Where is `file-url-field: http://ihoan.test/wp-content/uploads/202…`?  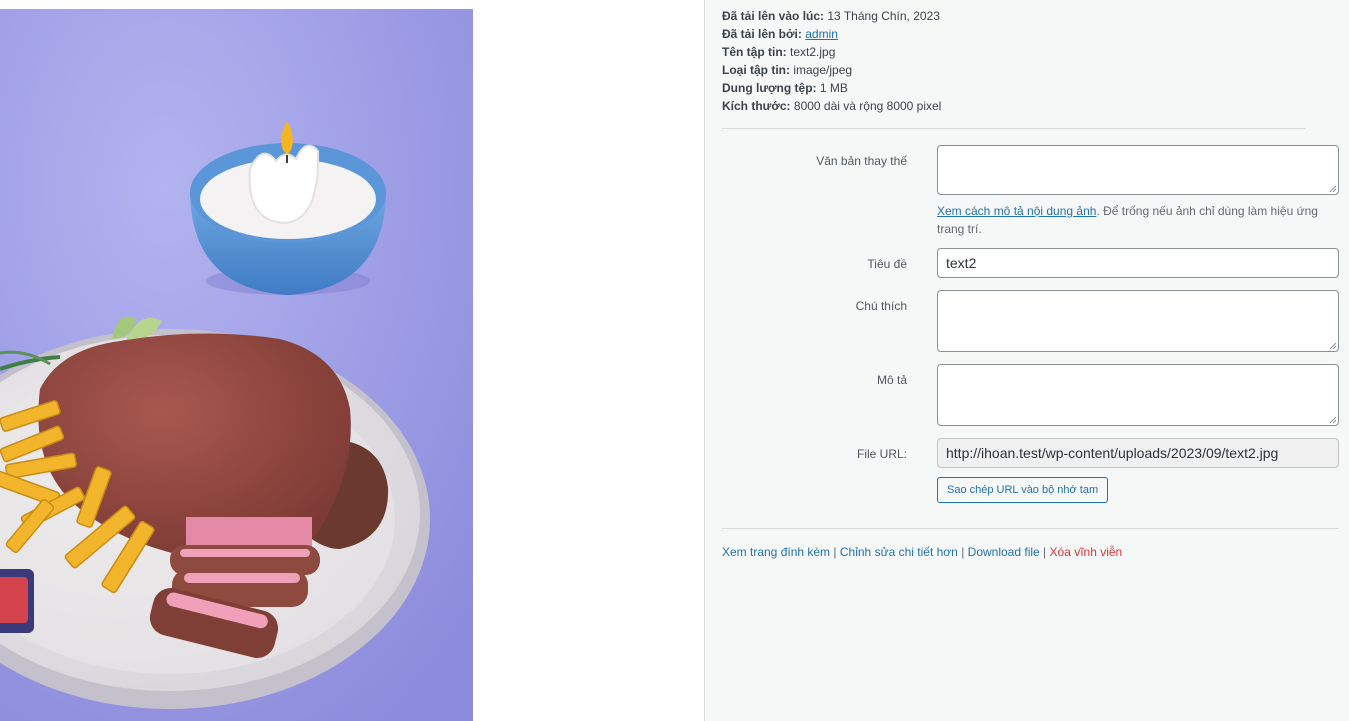
file-url-field: http://ihoan.test/wp-content/uploads/202… is located at coordinates (1138, 453).